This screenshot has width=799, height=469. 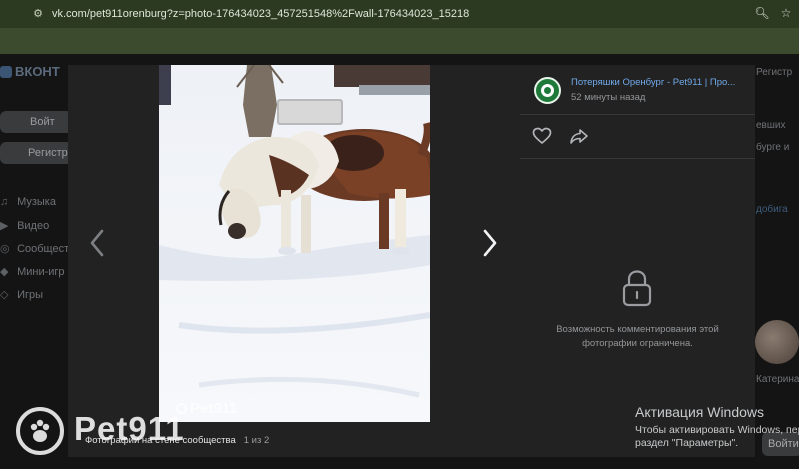 What do you see at coordinates (777, 342) in the screenshot?
I see `avatar` at bounding box center [777, 342].